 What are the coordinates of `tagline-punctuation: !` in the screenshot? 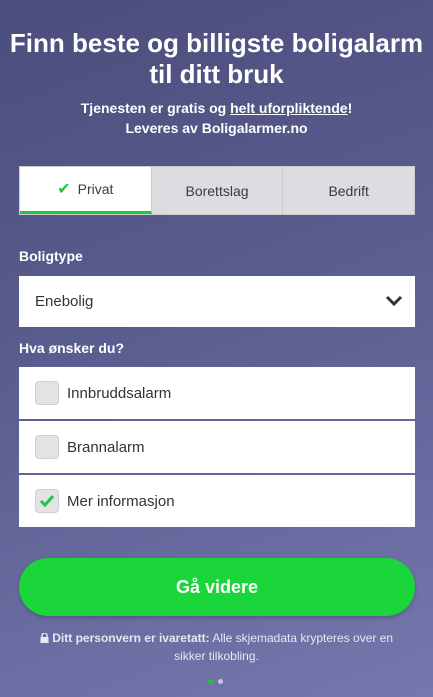 It's located at (350, 108).